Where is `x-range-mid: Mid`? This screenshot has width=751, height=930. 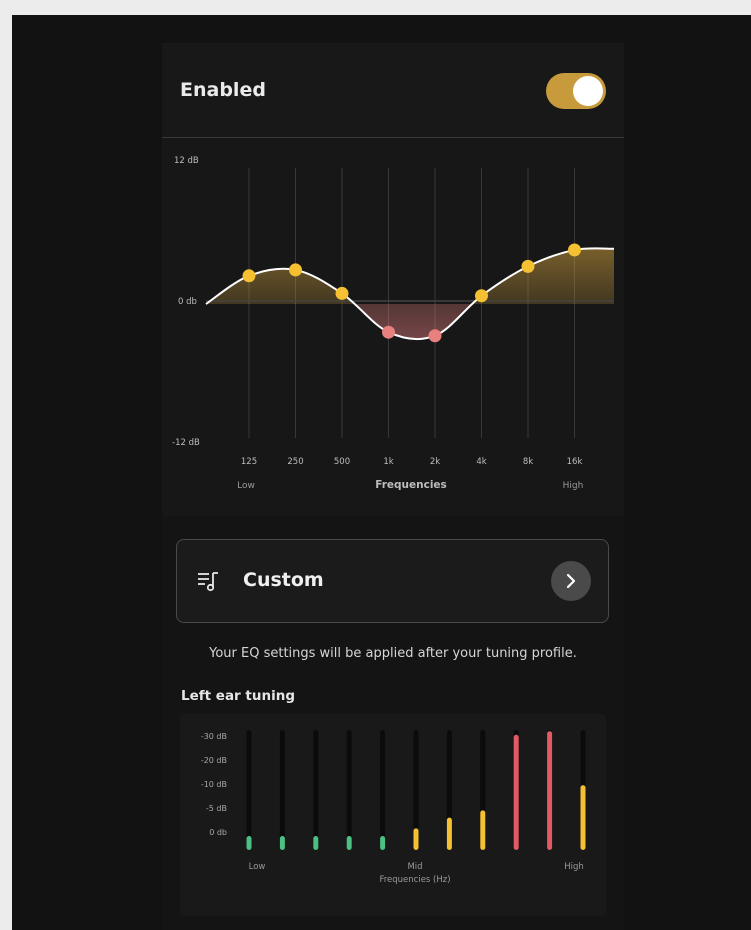
x-range-mid: Mid is located at coordinates (414, 867).